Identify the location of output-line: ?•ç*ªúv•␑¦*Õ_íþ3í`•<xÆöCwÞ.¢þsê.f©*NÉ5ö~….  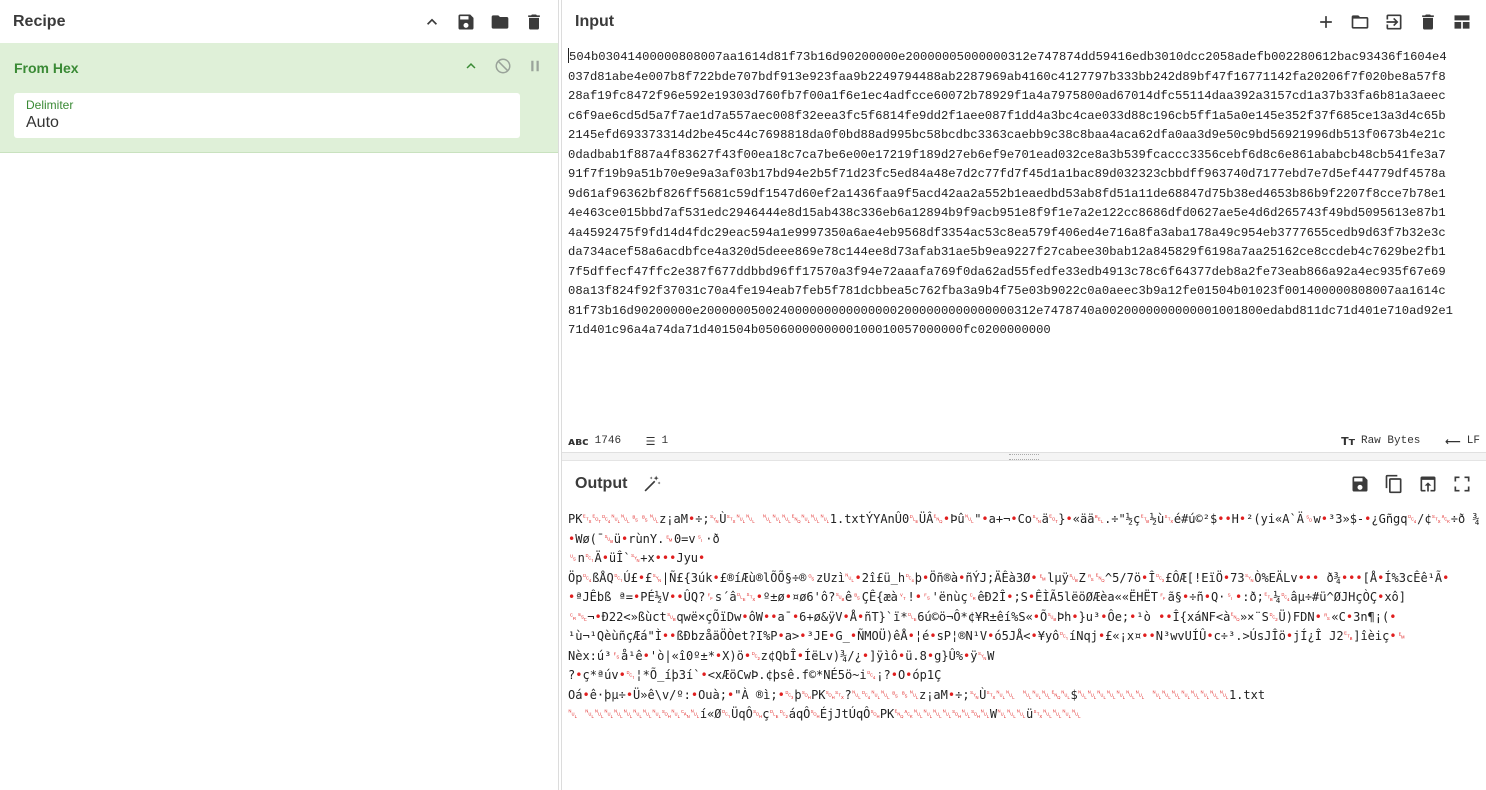
(755, 675).